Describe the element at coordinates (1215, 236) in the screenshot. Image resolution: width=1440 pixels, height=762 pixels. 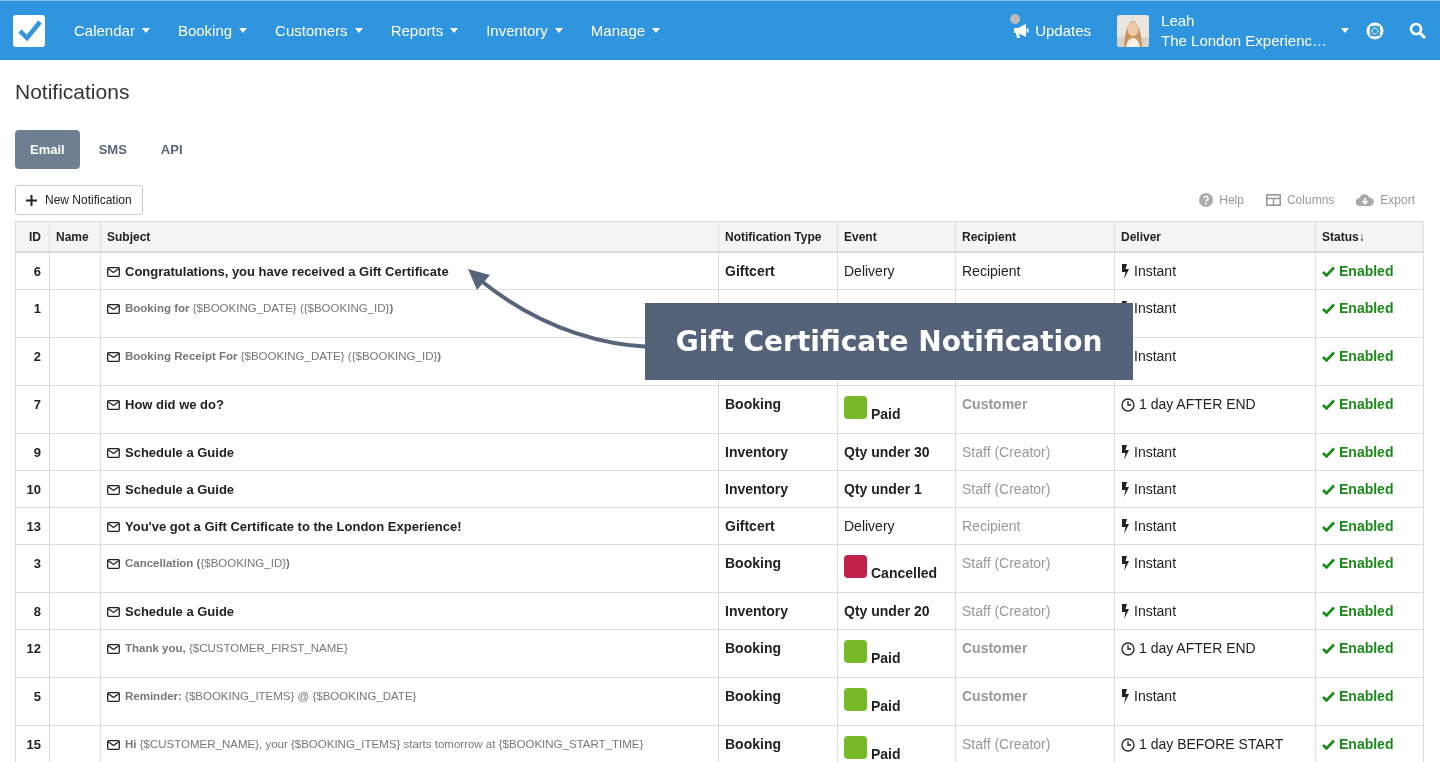
I see `column-header: Deliver` at that location.